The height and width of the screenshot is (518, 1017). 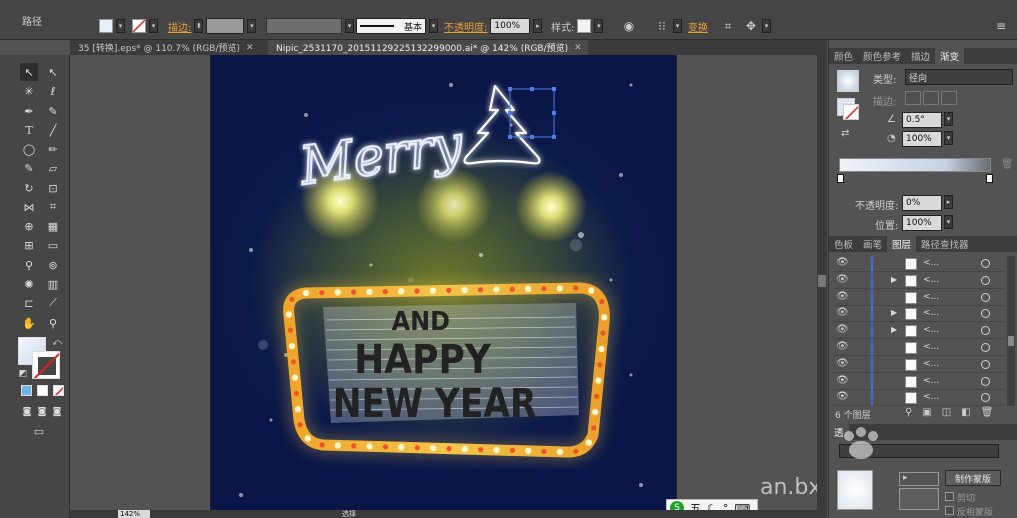 What do you see at coordinates (53, 91) in the screenshot?
I see `lasso-tool-icon: ℓ` at bounding box center [53, 91].